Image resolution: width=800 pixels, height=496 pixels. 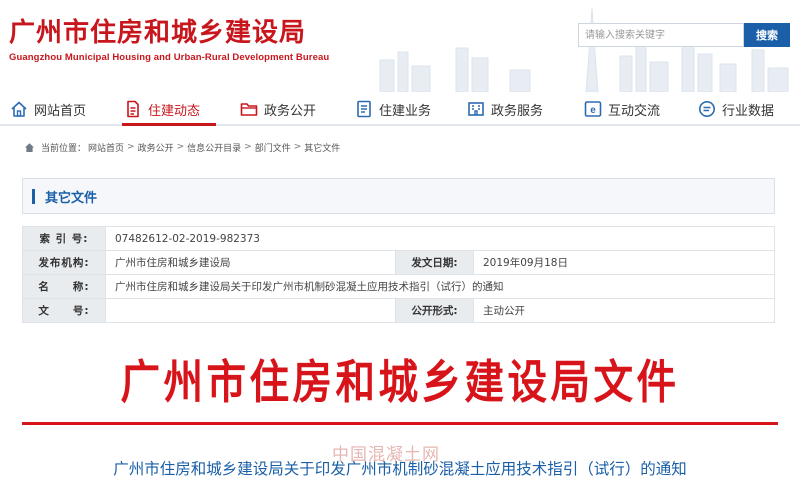 I want to click on svg-text: e, so click(x=593, y=110).